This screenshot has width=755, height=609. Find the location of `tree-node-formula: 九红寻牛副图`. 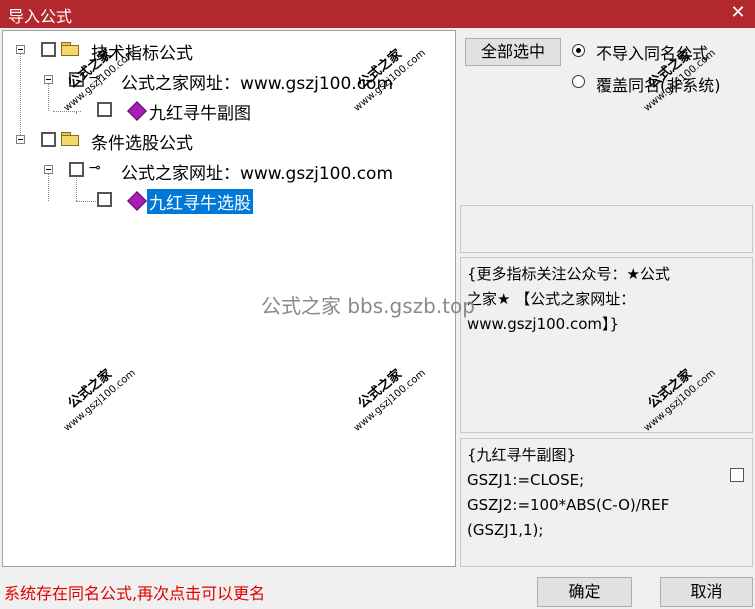

tree-node-formula: 九红寻牛副图 is located at coordinates (223, 111).